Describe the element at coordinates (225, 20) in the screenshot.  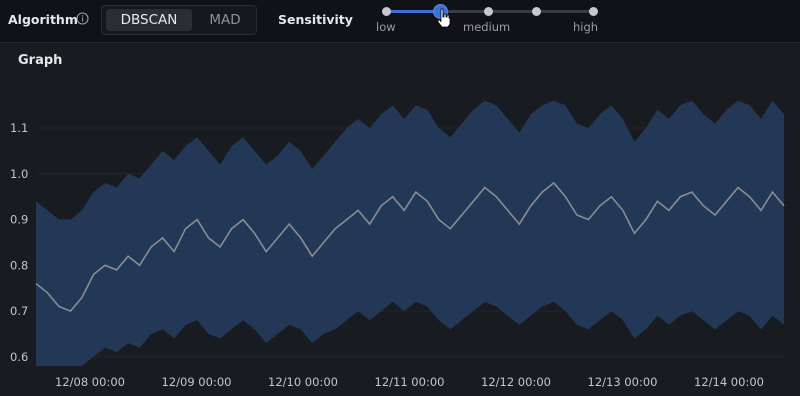
I see `algorithm-option-mad: MAD` at that location.